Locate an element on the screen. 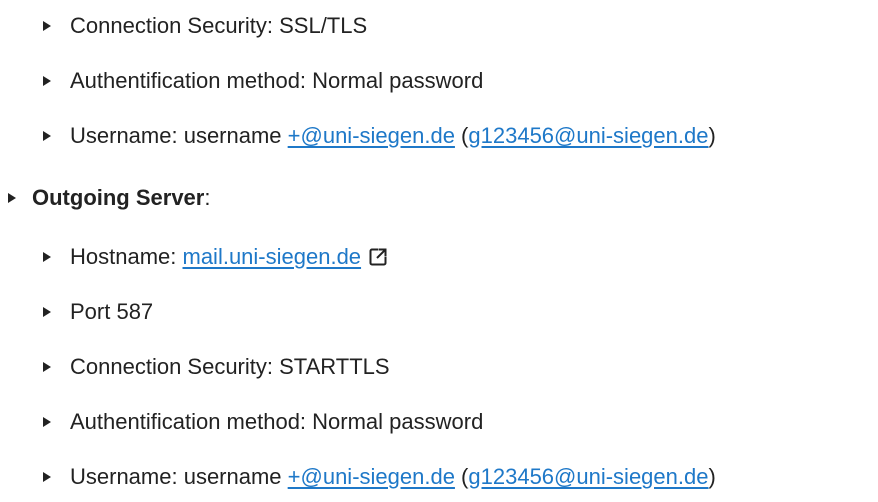 The image size is (878, 502). outgoing-hostname-link: mail.uni-siegen.de is located at coordinates (272, 257).